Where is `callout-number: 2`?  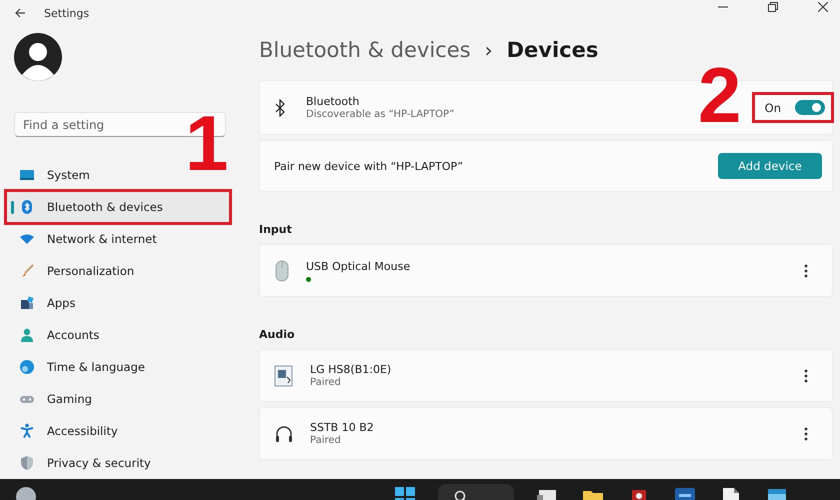
callout-number: 2 is located at coordinates (720, 95).